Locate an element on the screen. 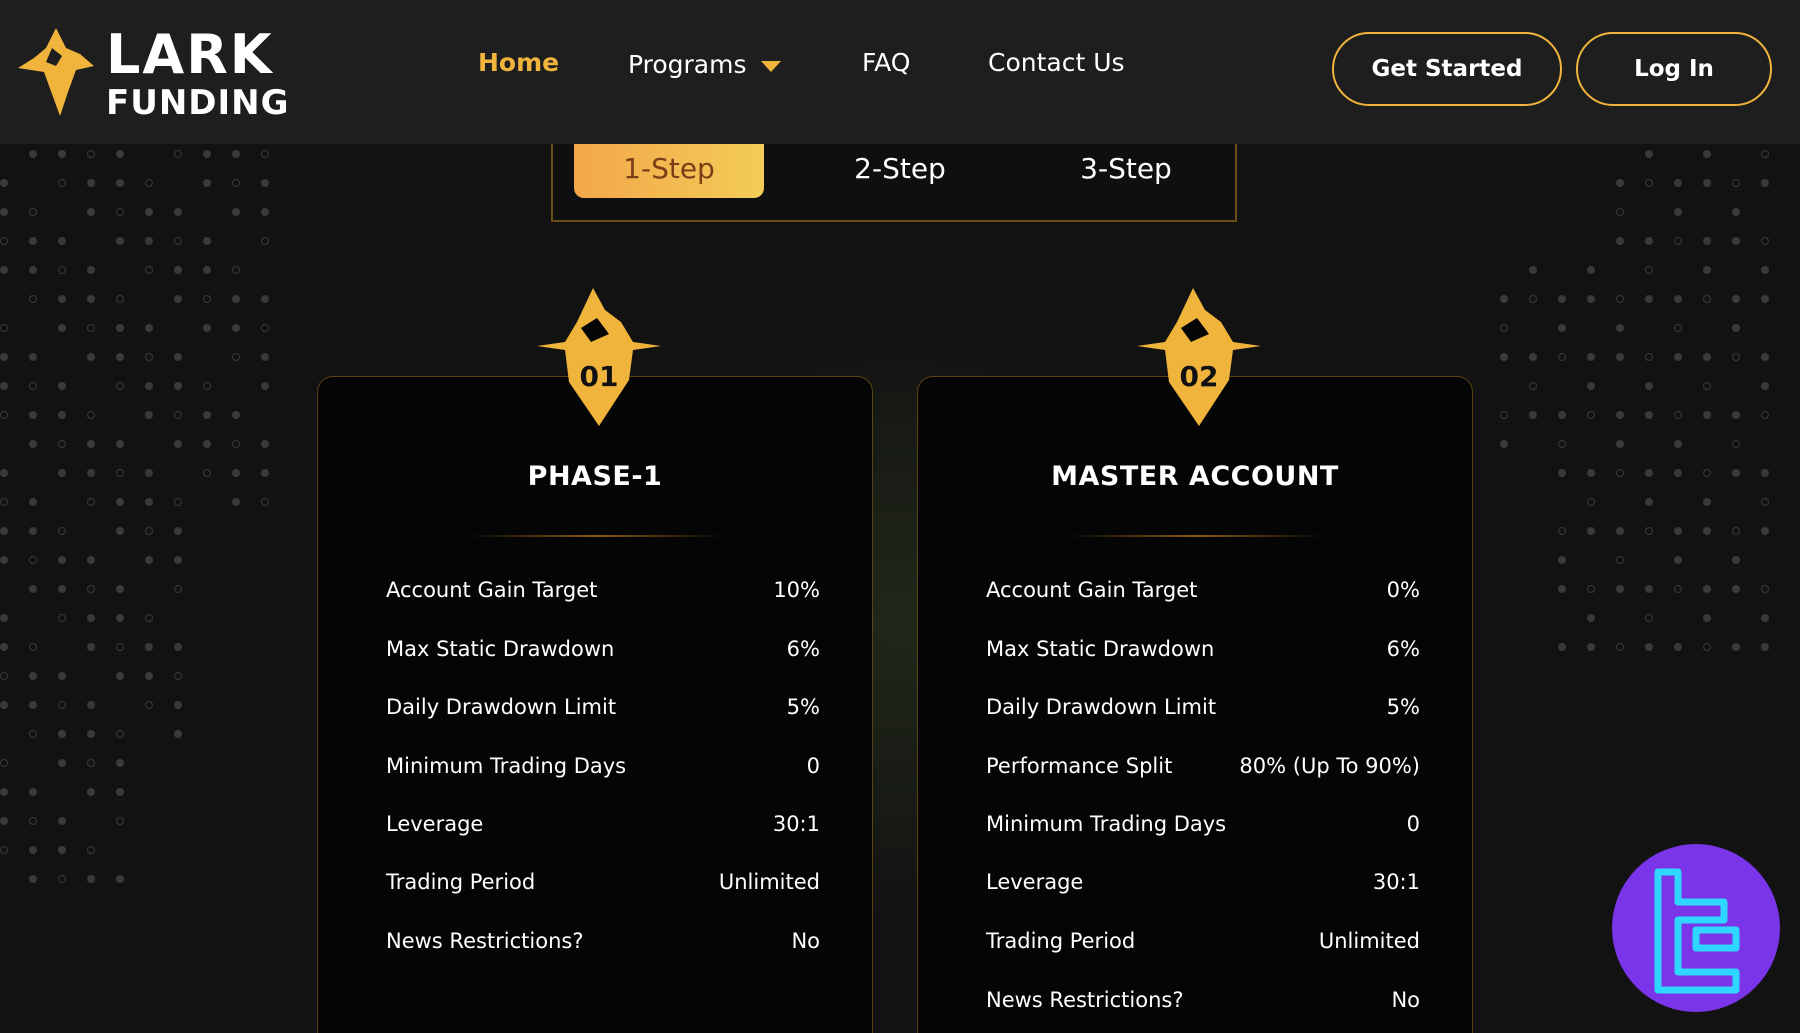 The height and width of the screenshot is (1033, 1800). step-badge-02: 02 is located at coordinates (1199, 358).